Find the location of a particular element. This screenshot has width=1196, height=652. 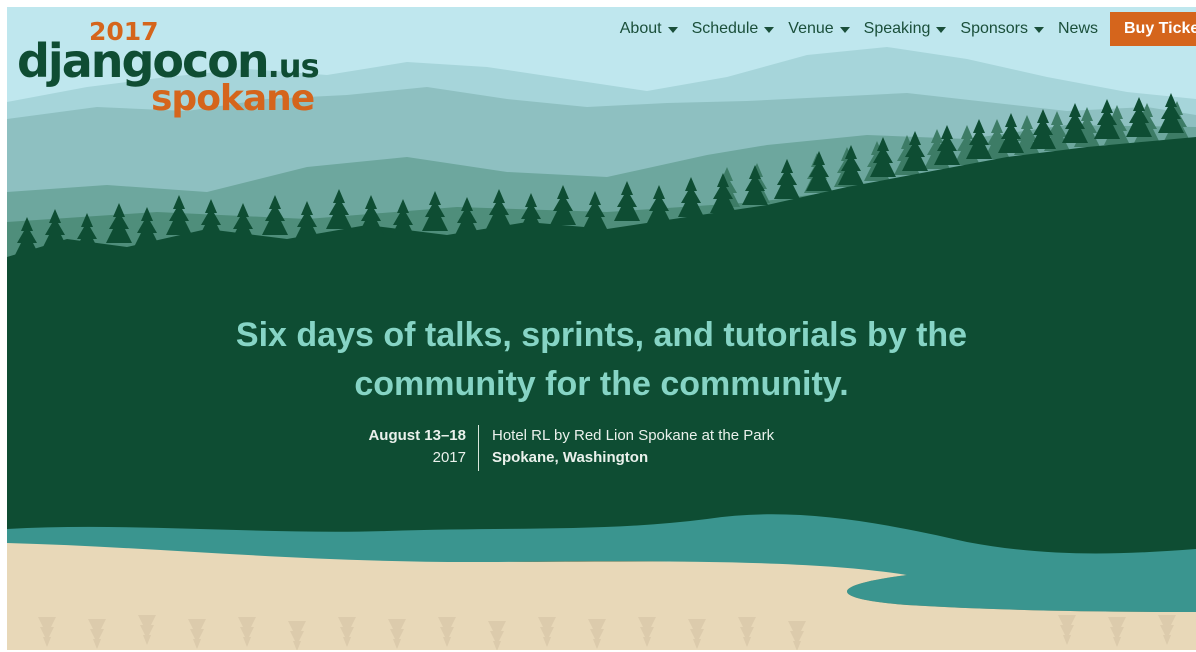

event-year: 2017 is located at coordinates (449, 457).